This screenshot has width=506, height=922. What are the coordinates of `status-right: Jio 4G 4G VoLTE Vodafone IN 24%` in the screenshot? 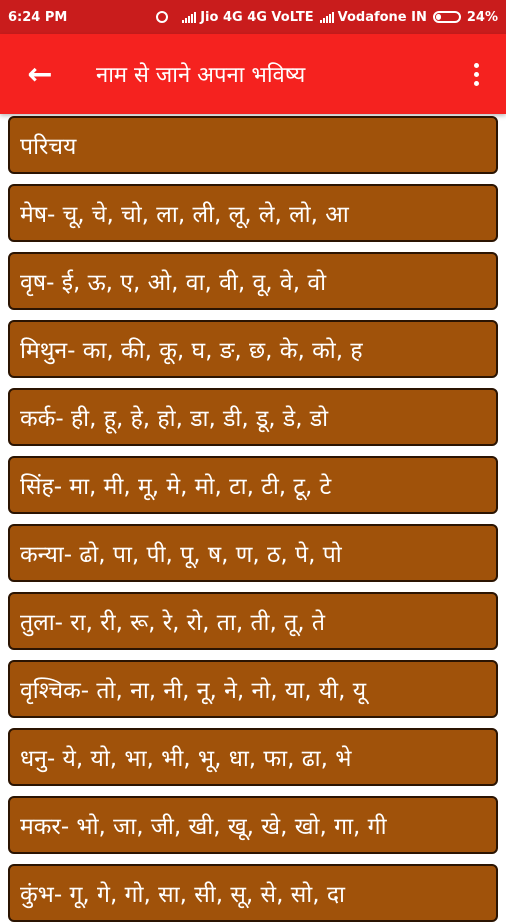 It's located at (327, 17).